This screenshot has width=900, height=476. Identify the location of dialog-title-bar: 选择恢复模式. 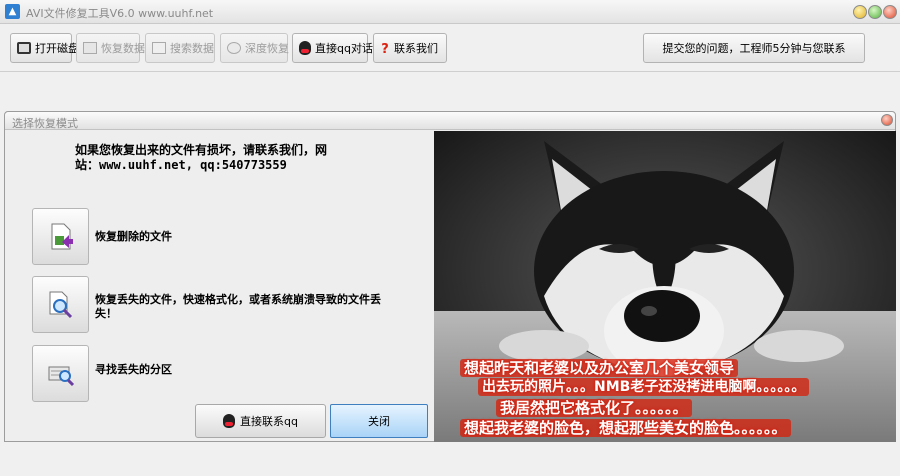
(450, 121).